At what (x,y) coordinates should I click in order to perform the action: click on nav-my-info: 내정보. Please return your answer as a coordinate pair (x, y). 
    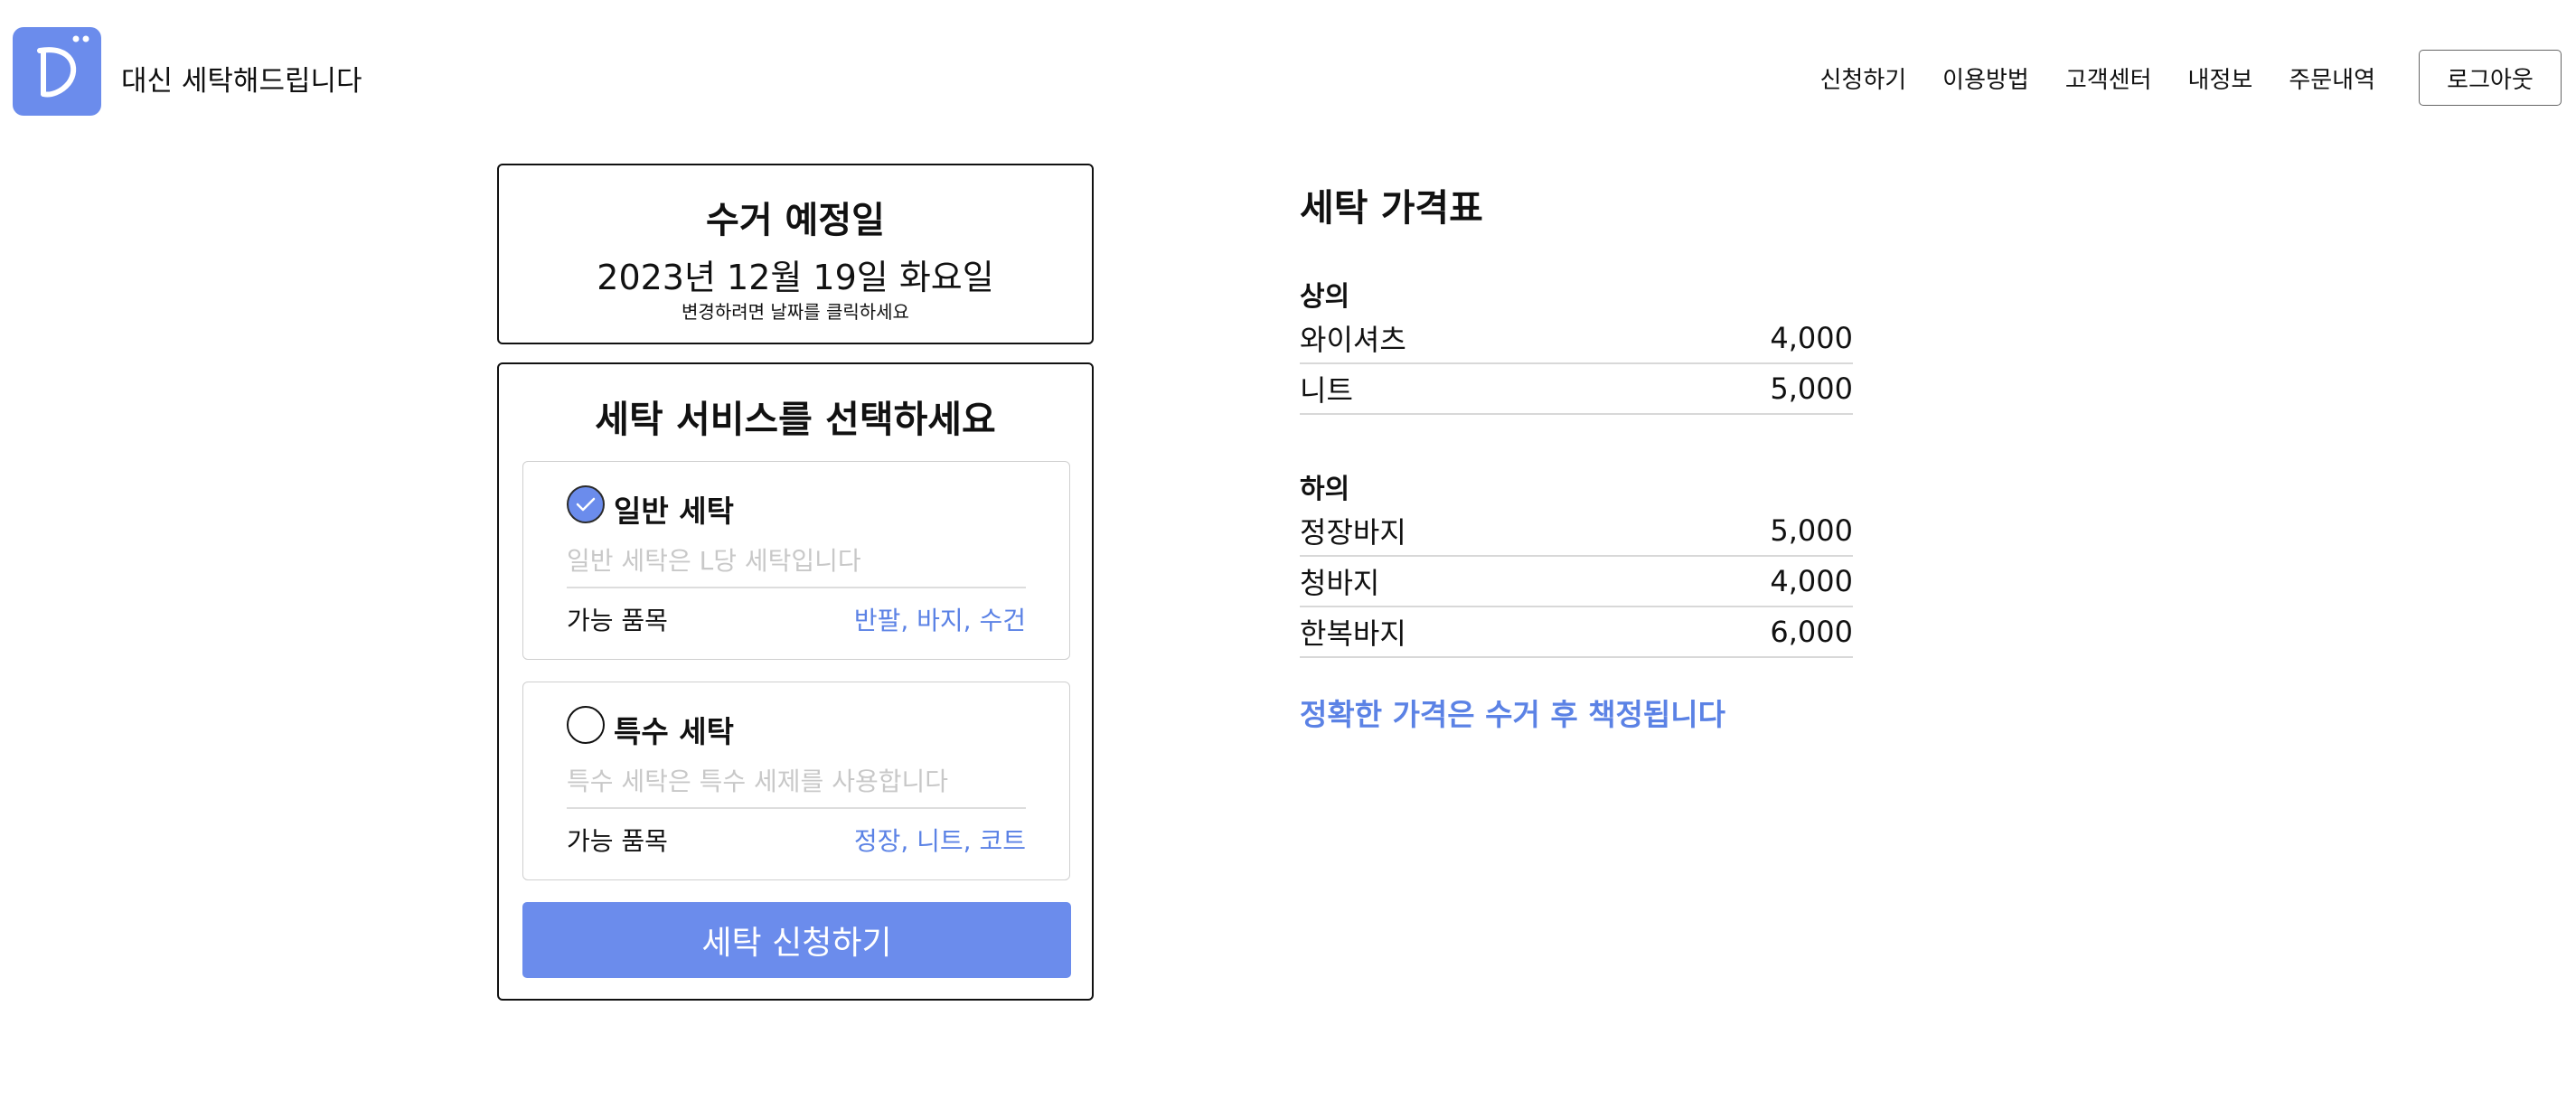
    Looking at the image, I should click on (2220, 78).